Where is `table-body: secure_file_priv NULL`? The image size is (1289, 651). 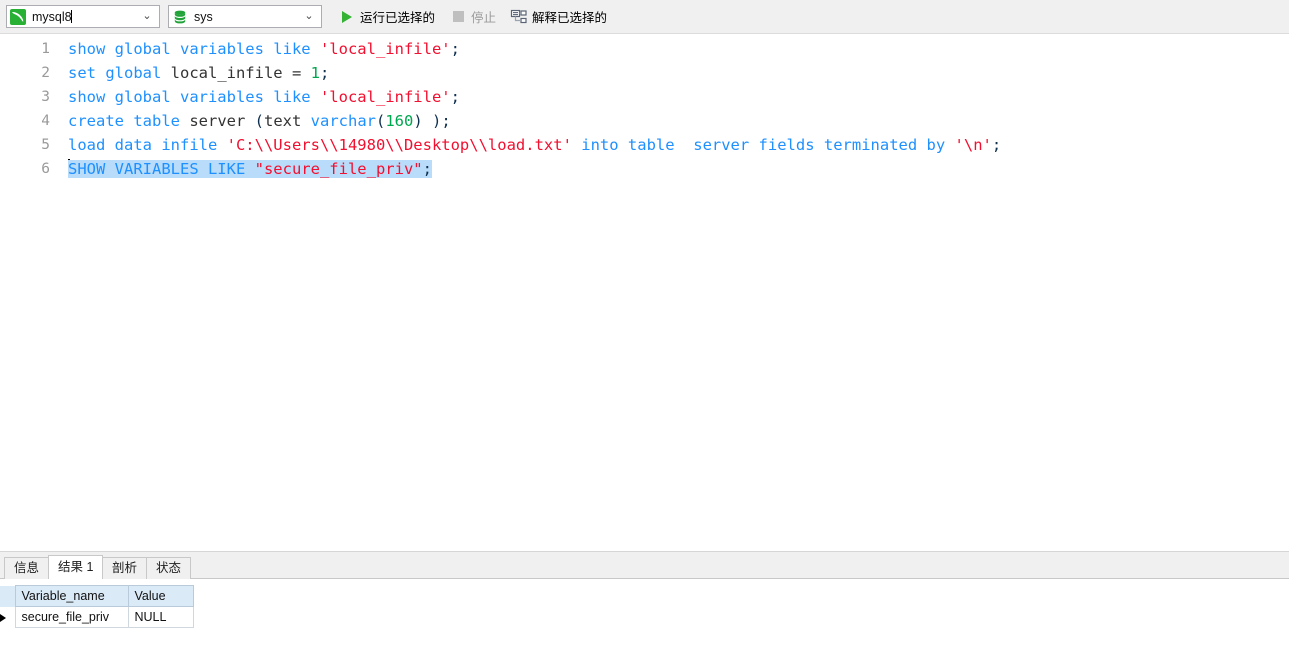
table-body: secure_file_priv NULL is located at coordinates (97, 617).